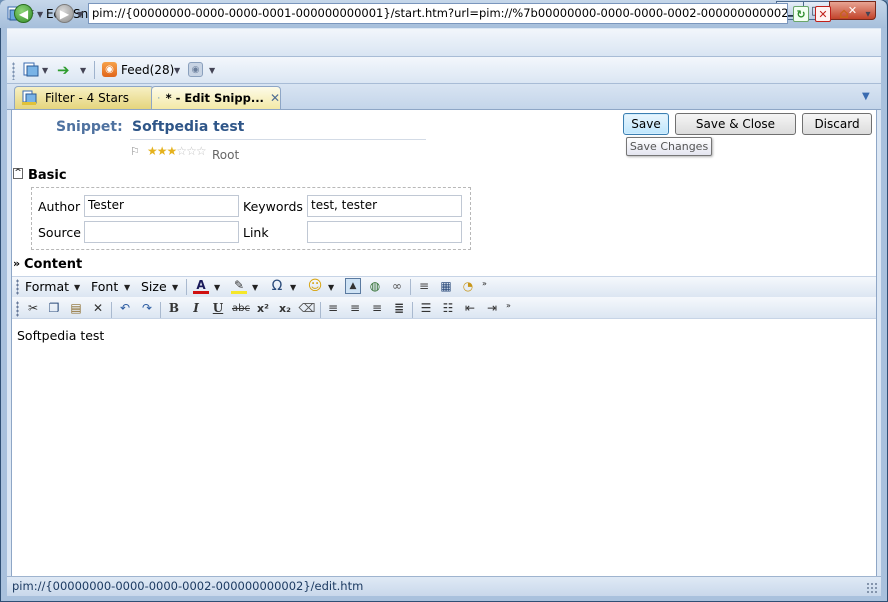 Image resolution: width=888 pixels, height=602 pixels. Describe the element at coordinates (23, 13) in the screenshot. I see `back-button: ◀` at that location.